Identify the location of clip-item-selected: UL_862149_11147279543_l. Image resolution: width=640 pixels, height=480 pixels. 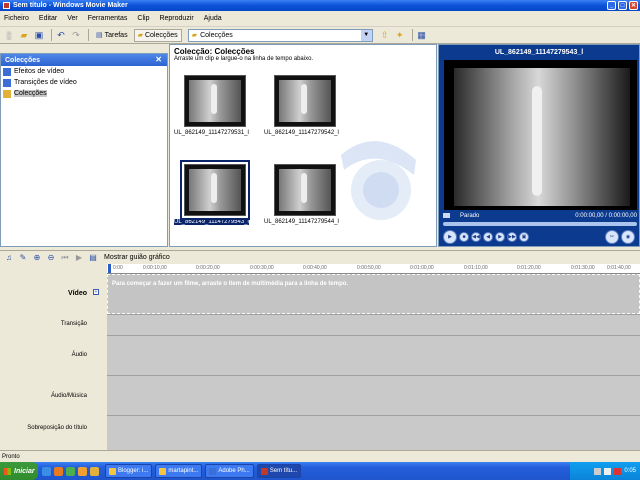
(217, 192).